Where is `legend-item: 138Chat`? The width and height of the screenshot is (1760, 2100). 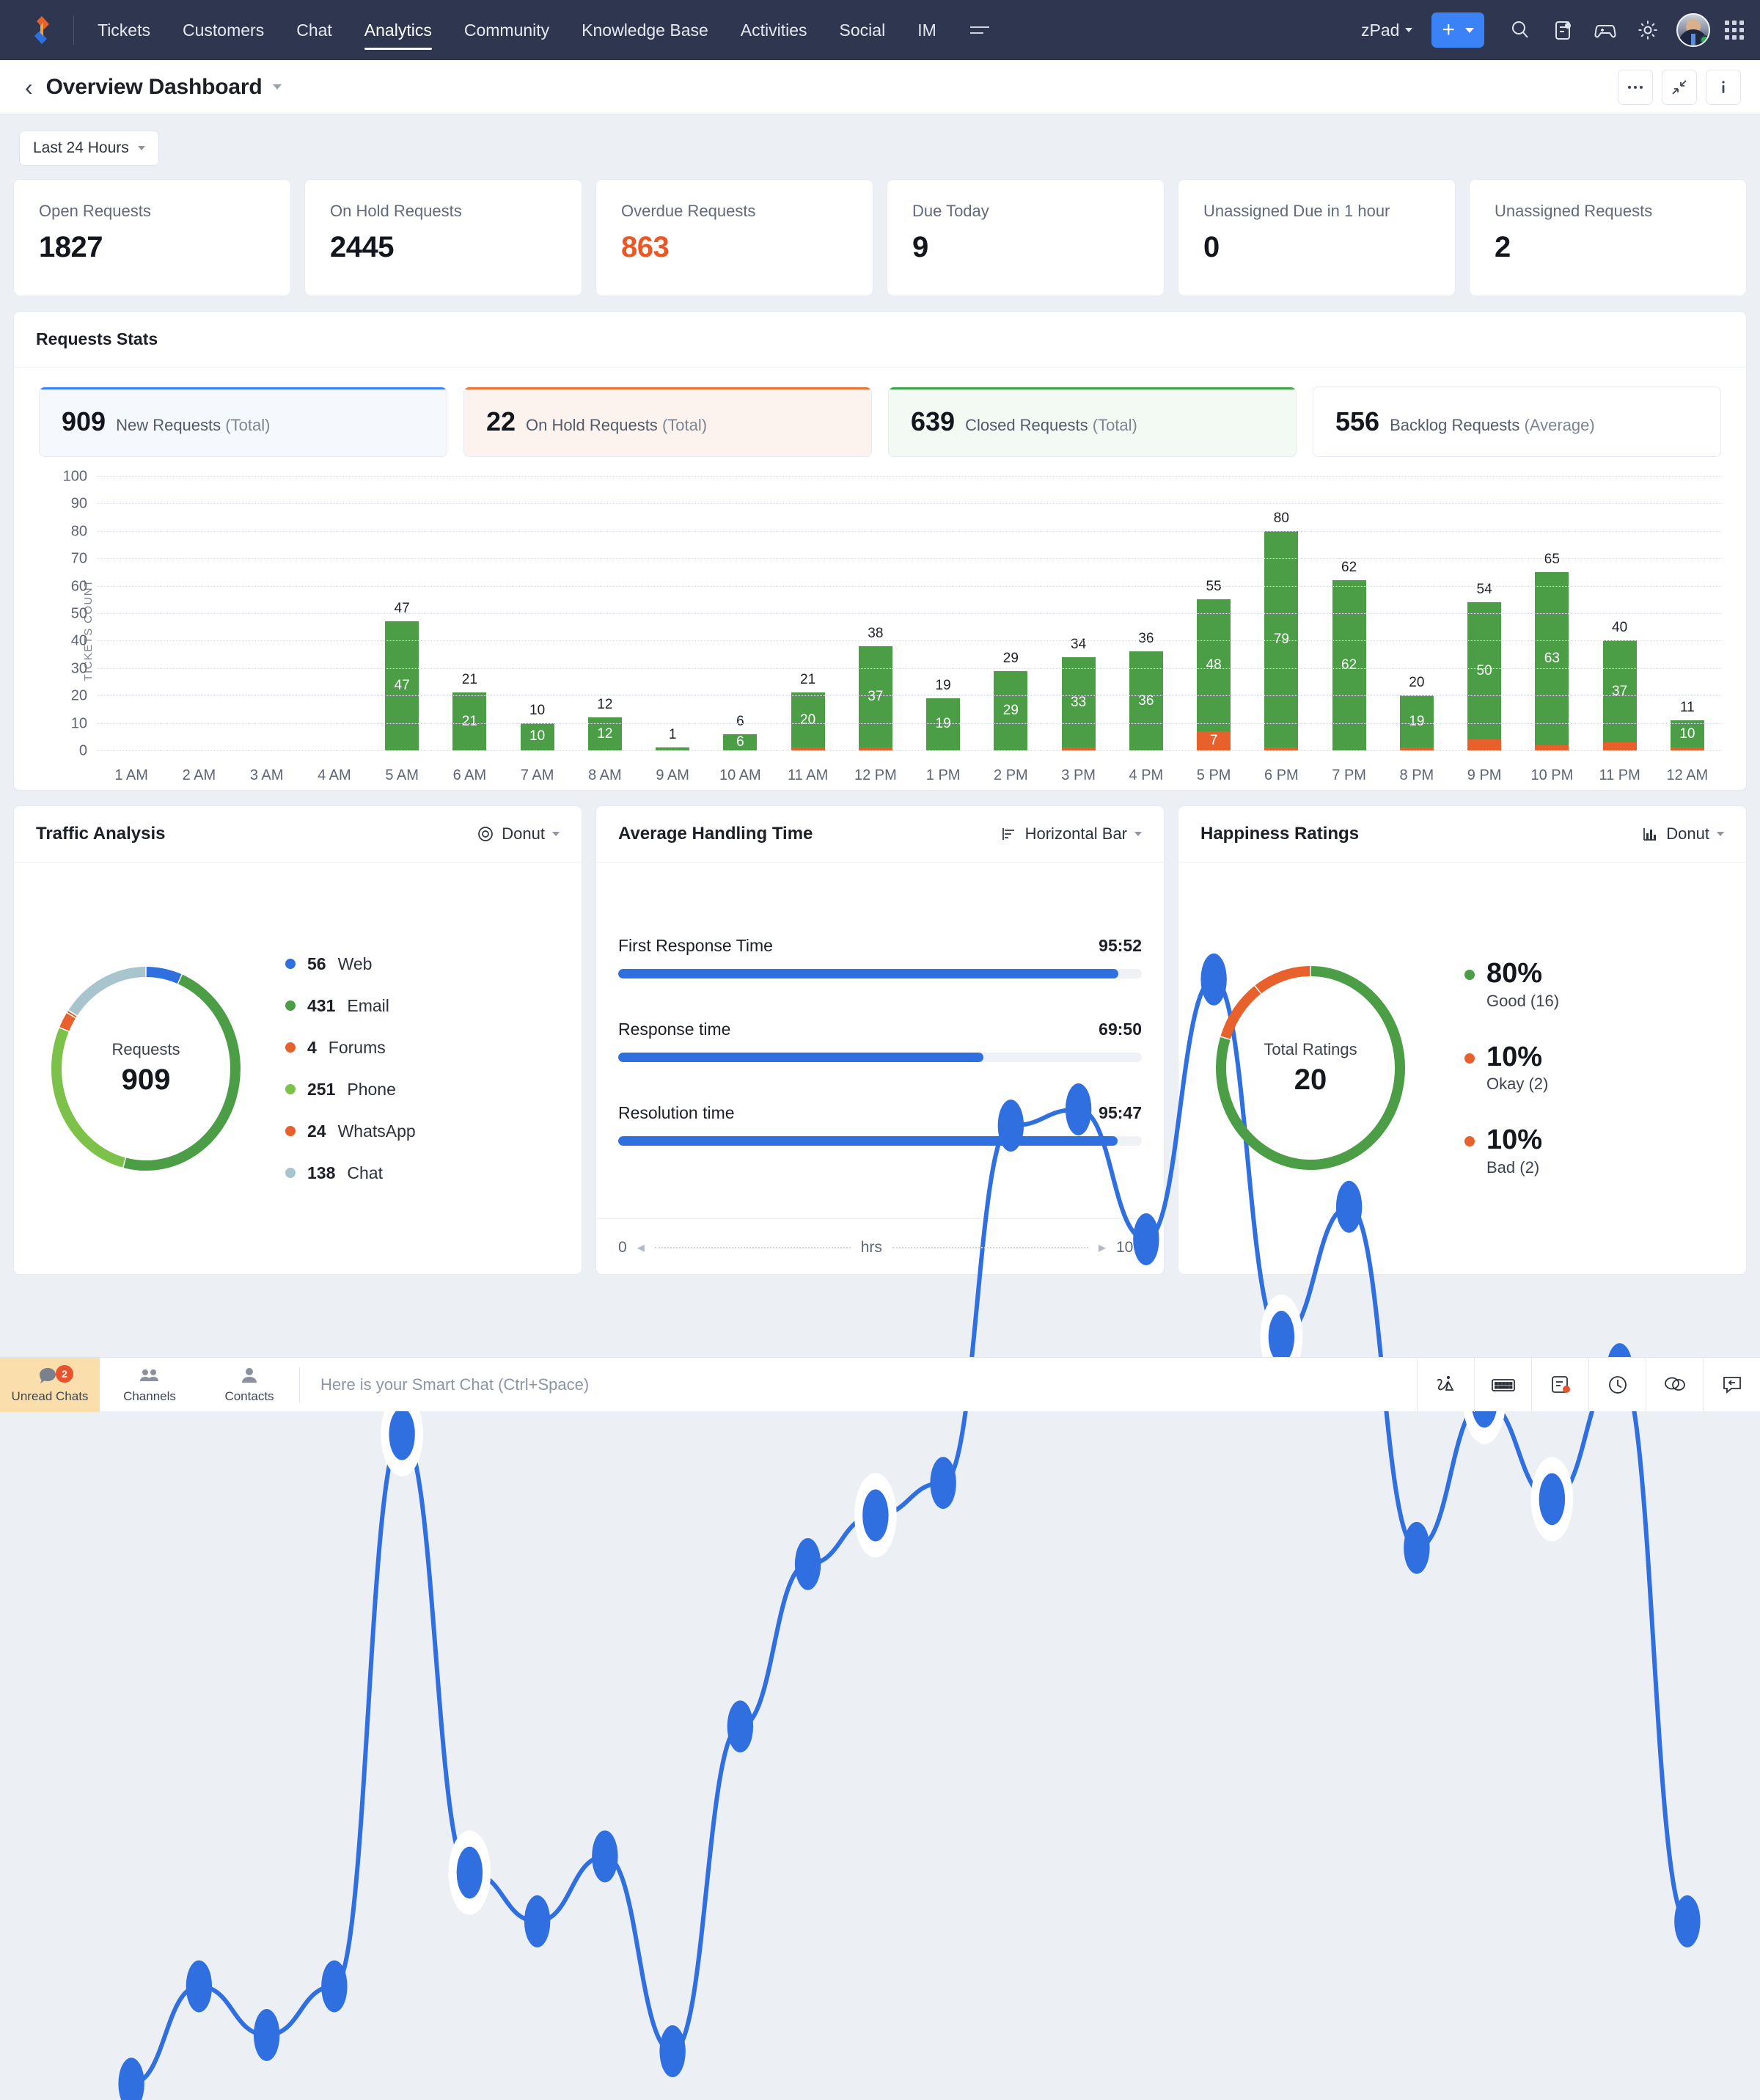
legend-item: 138Chat is located at coordinates (350, 1173).